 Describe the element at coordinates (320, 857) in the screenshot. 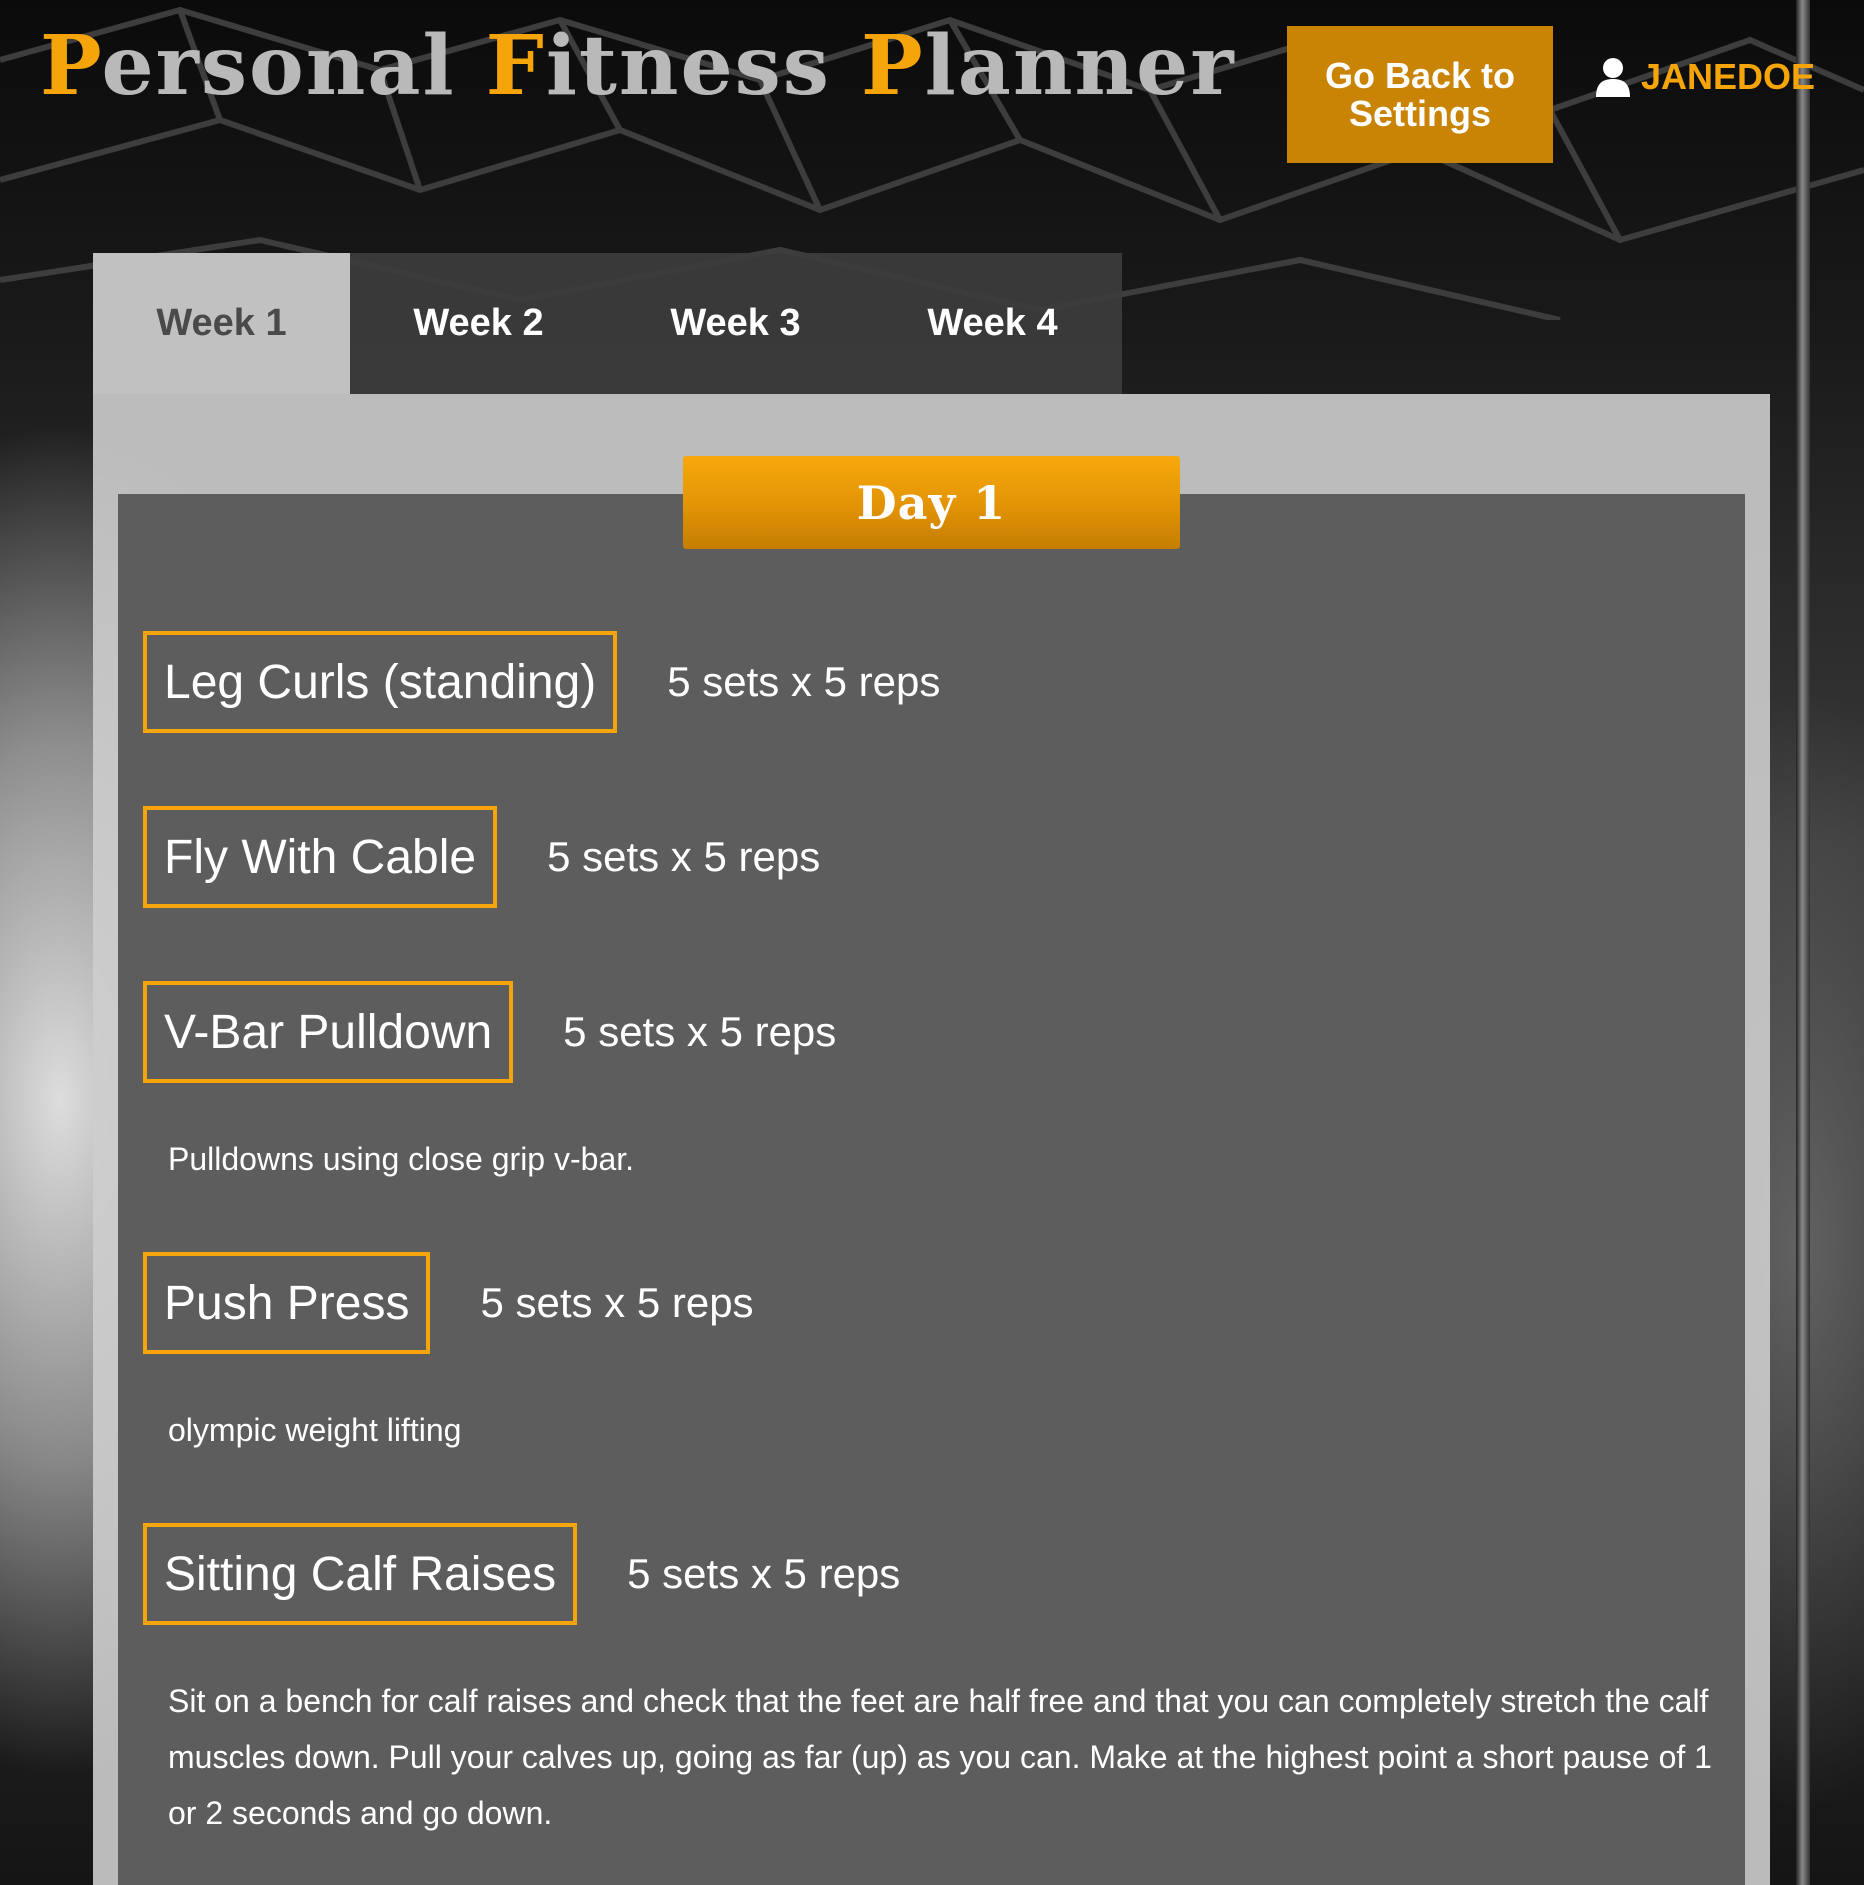

I see `exercise-name: Fly With Cable` at that location.